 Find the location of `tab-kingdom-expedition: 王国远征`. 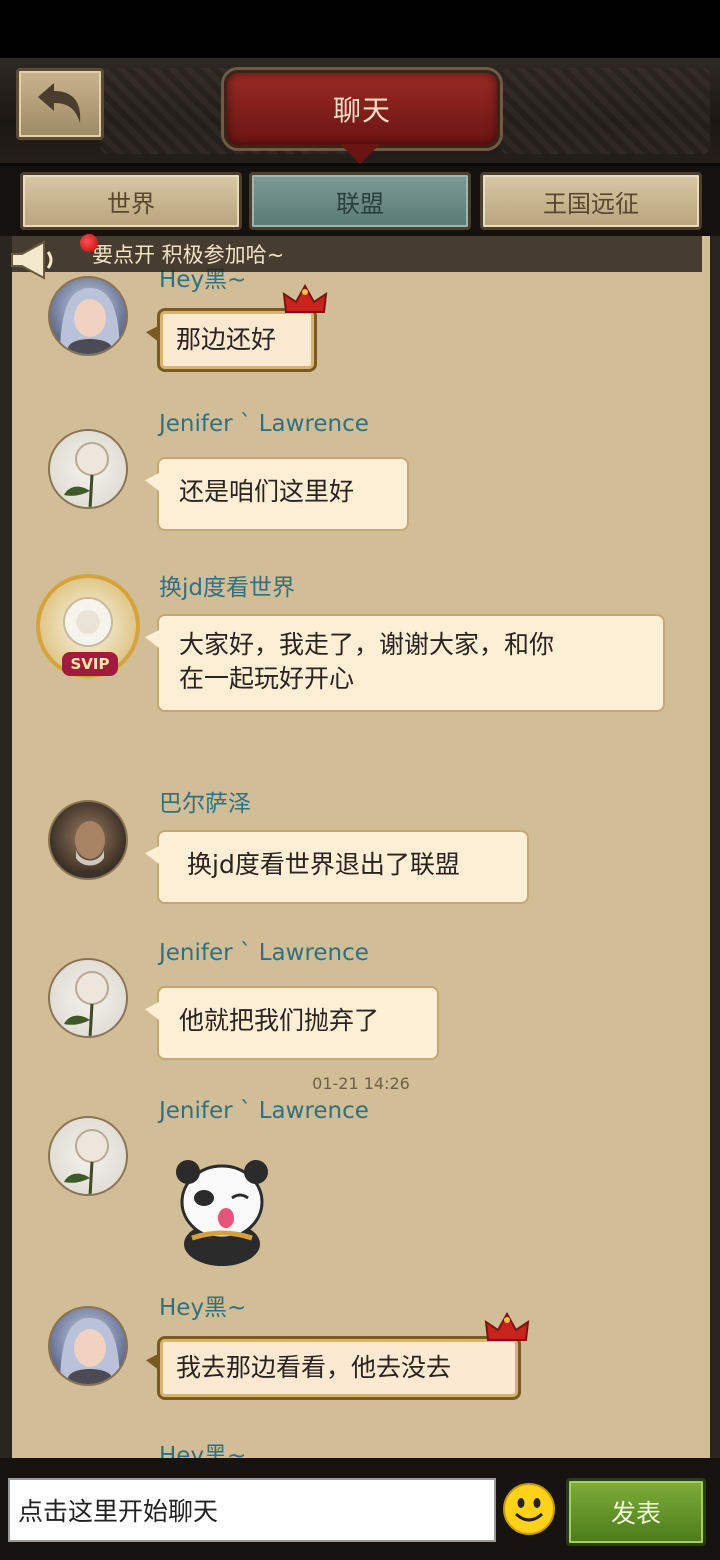

tab-kingdom-expedition: 王国远征 is located at coordinates (591, 201).